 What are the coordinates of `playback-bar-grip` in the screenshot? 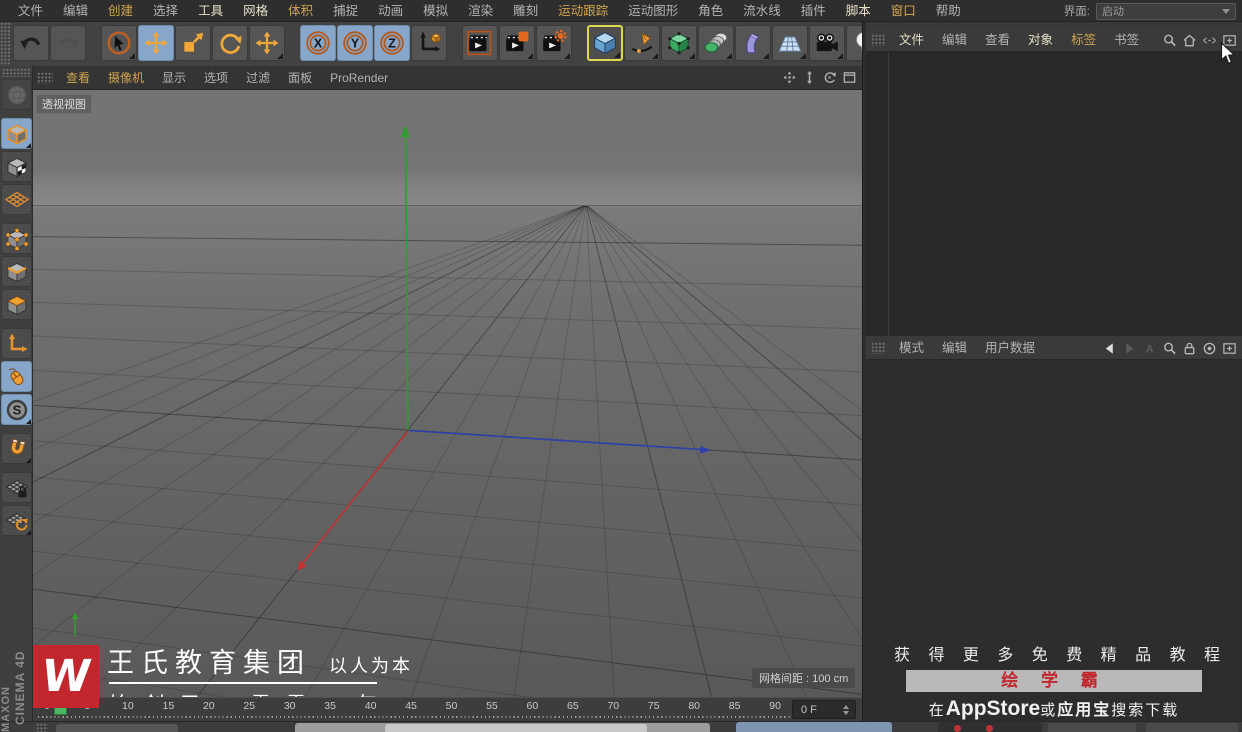 It's located at (42, 727).